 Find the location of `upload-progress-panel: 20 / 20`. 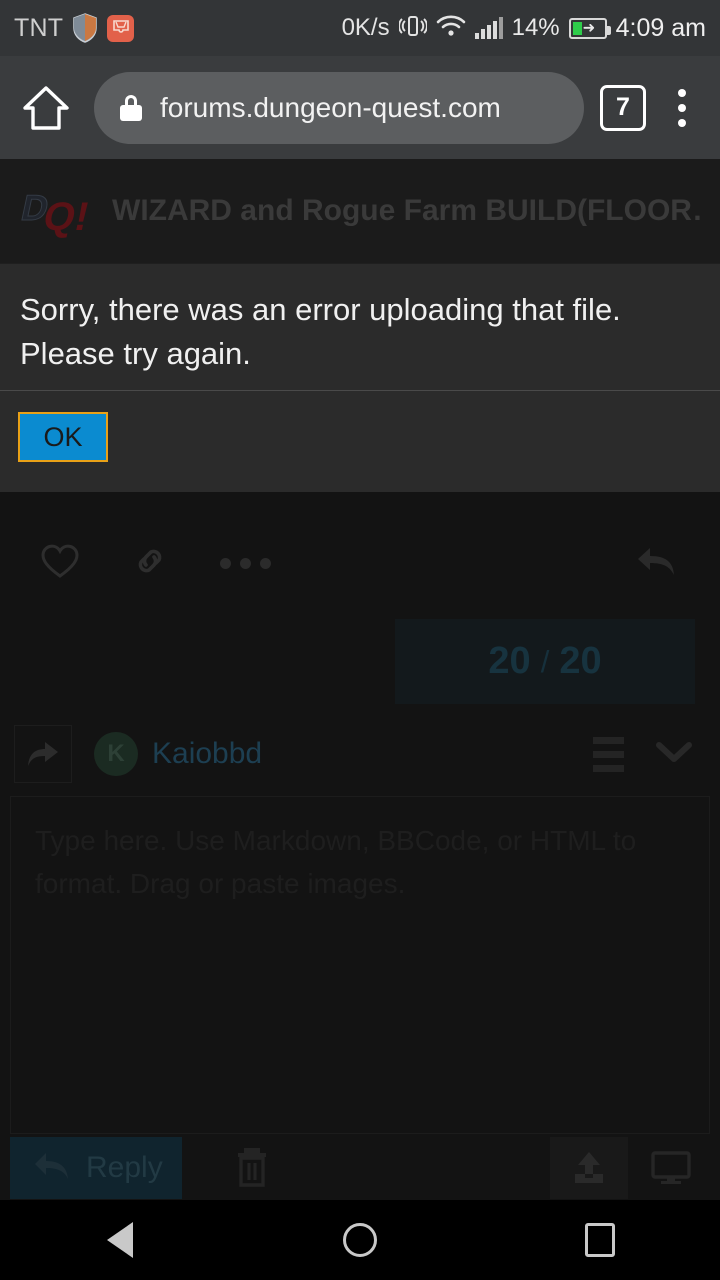

upload-progress-panel: 20 / 20 is located at coordinates (545, 661).